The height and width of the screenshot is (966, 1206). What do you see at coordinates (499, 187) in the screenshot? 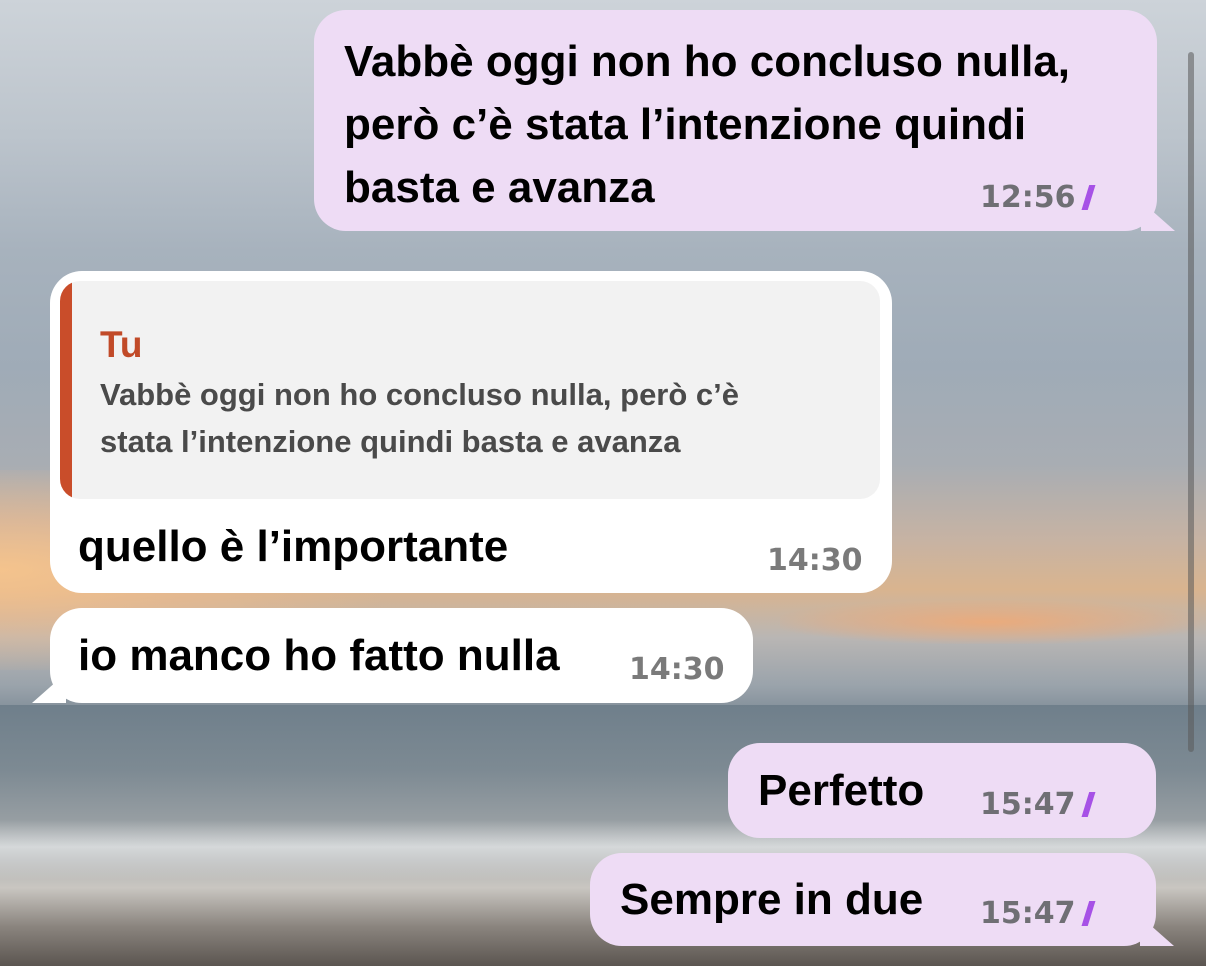
I see `message-text-line: basta e avanza` at bounding box center [499, 187].